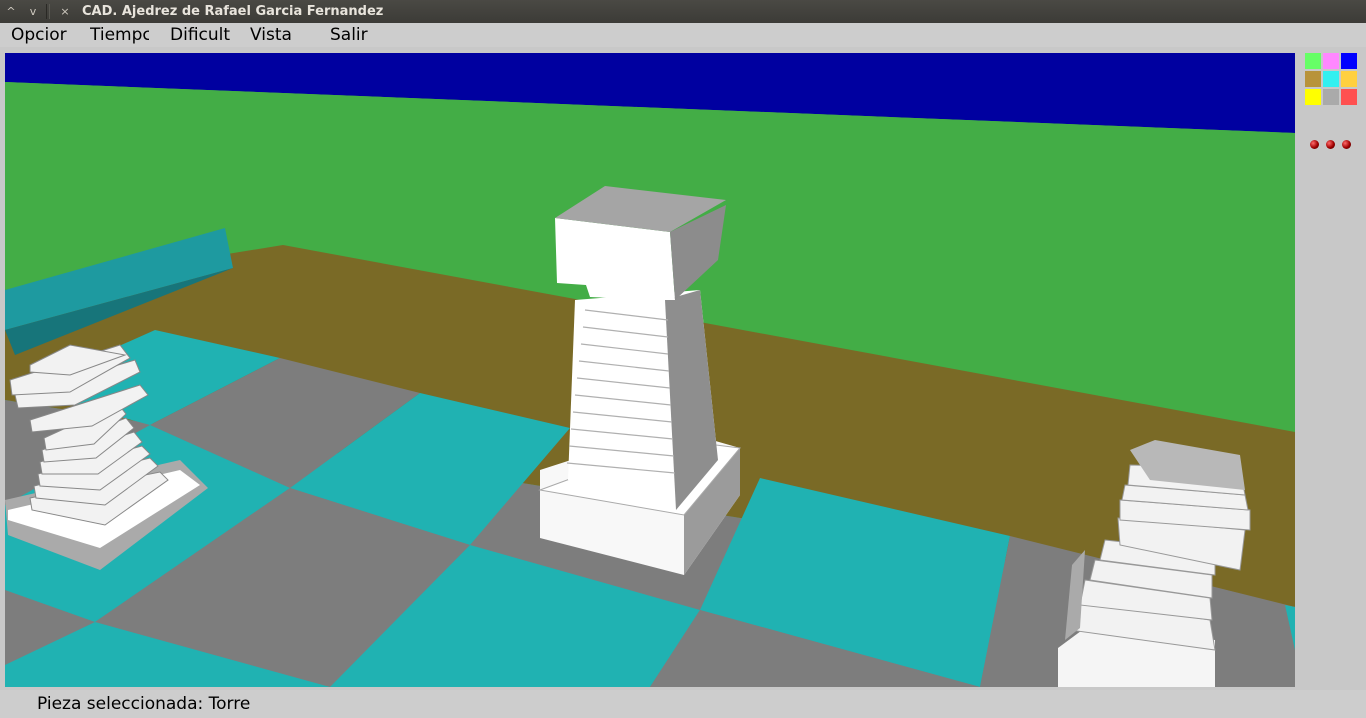 The width and height of the screenshot is (1366, 718). I want to click on menu-opciones: Opcior, so click(41, 35).